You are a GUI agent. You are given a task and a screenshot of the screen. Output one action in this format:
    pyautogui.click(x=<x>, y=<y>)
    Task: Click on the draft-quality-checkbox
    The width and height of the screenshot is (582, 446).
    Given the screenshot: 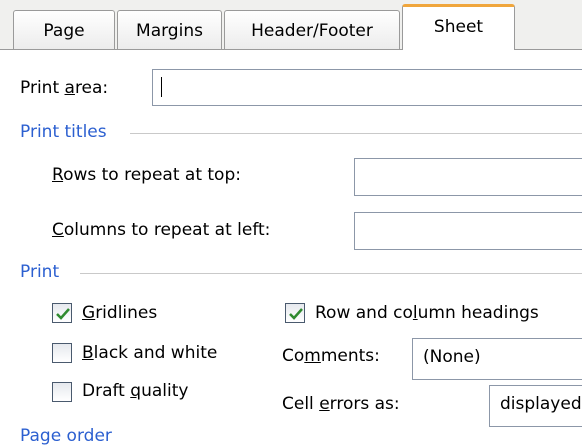 What is the action you would take?
    pyautogui.click(x=62, y=392)
    